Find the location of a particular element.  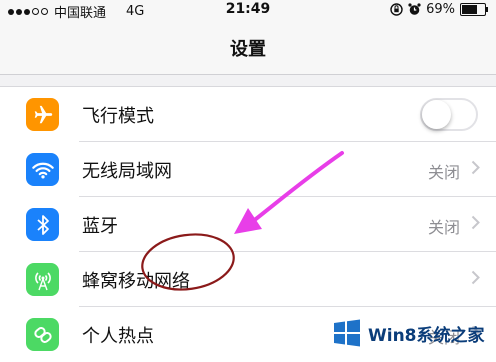

wifi-icon is located at coordinates (42, 169).